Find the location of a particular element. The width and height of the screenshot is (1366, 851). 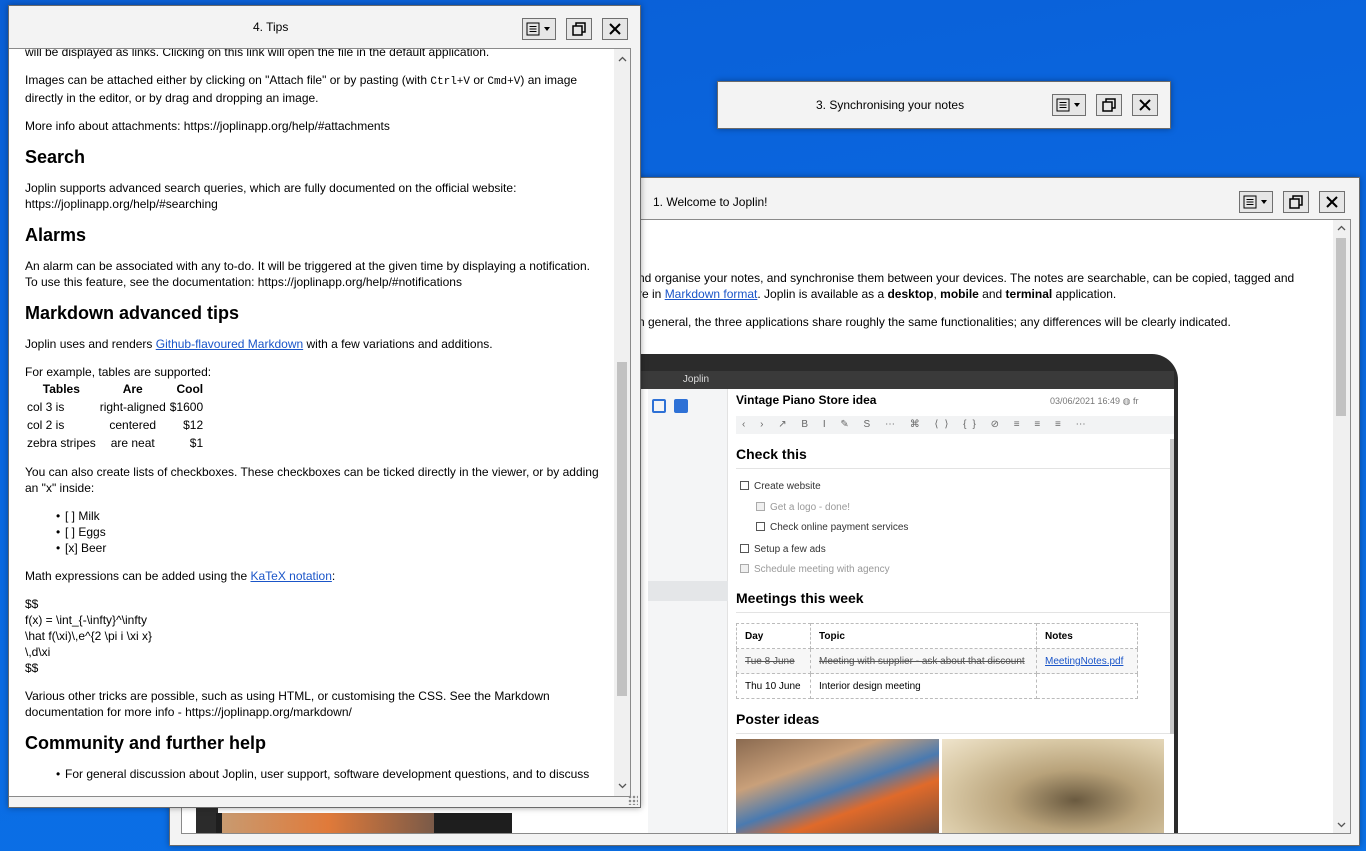

tips-title: 4. Tips is located at coordinates (271, 27).